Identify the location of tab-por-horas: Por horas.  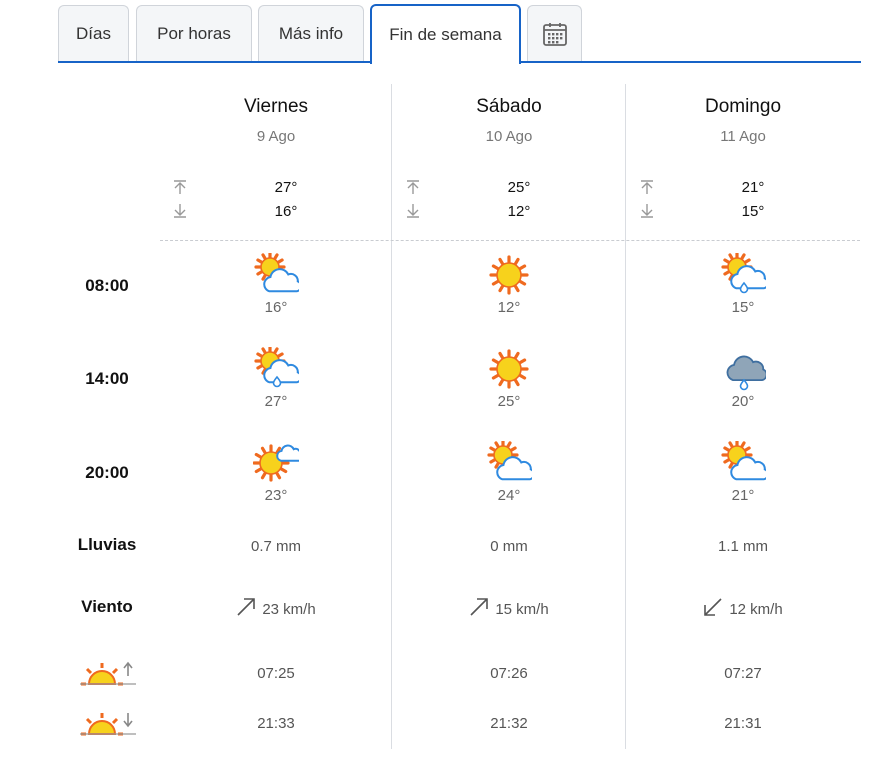
(194, 33).